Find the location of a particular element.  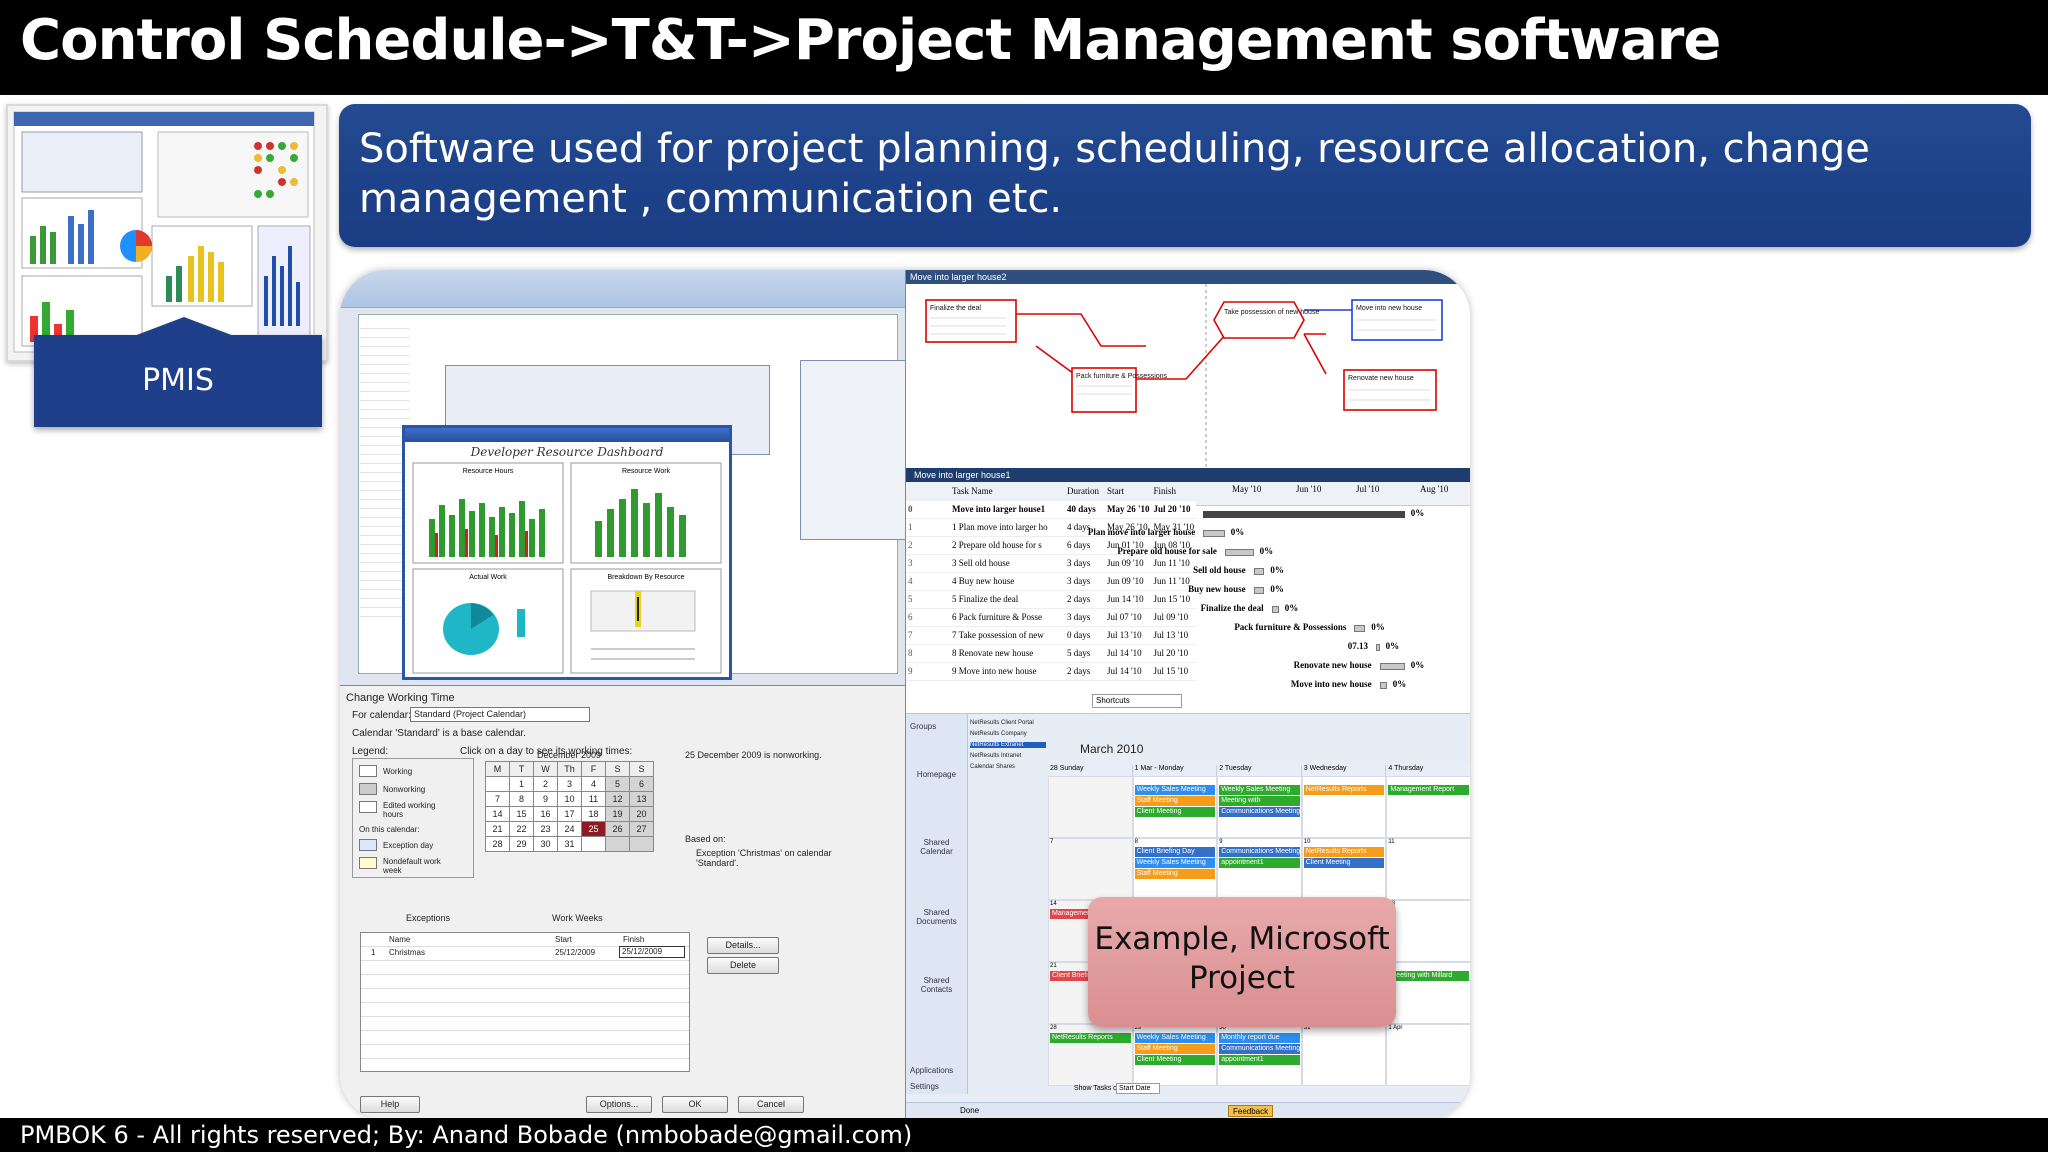

start-date-select: Start Date is located at coordinates (1138, 1088).